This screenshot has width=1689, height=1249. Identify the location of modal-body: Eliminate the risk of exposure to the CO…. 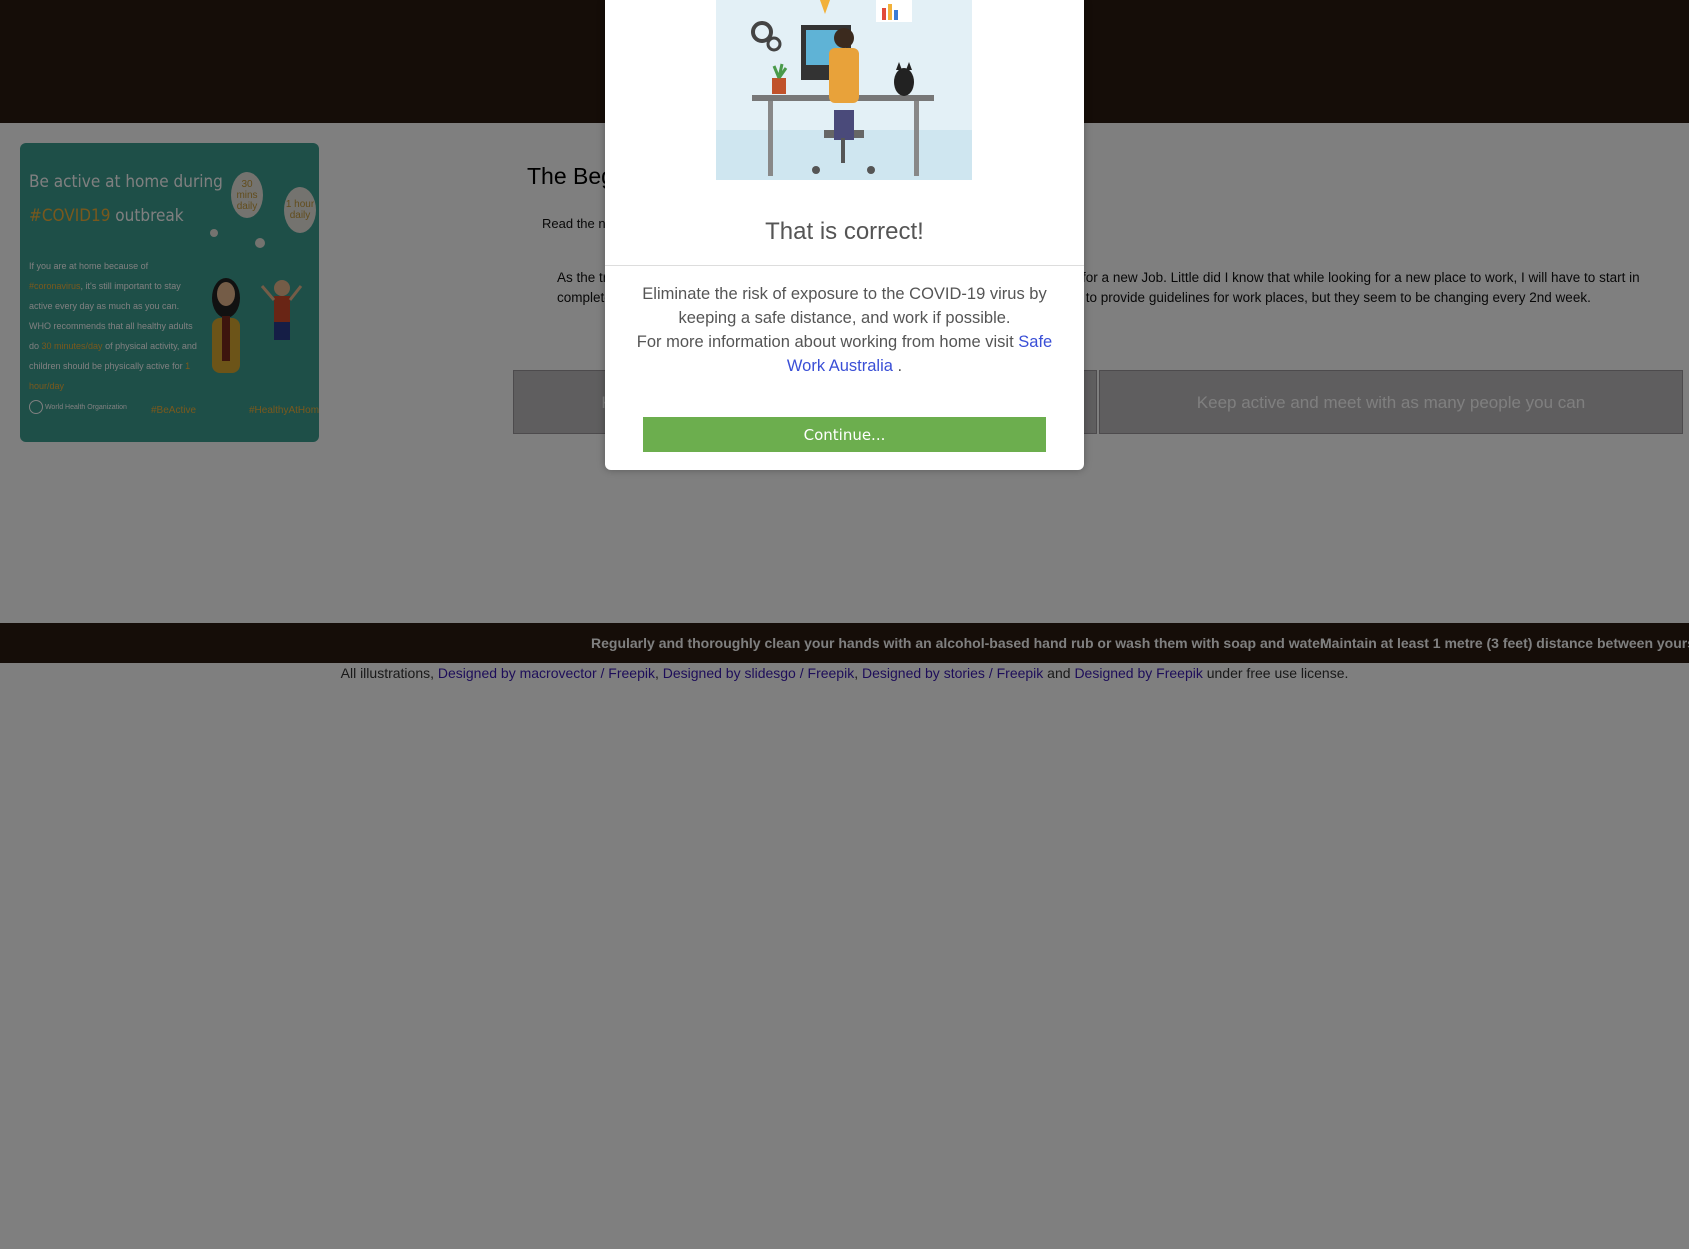
(844, 330).